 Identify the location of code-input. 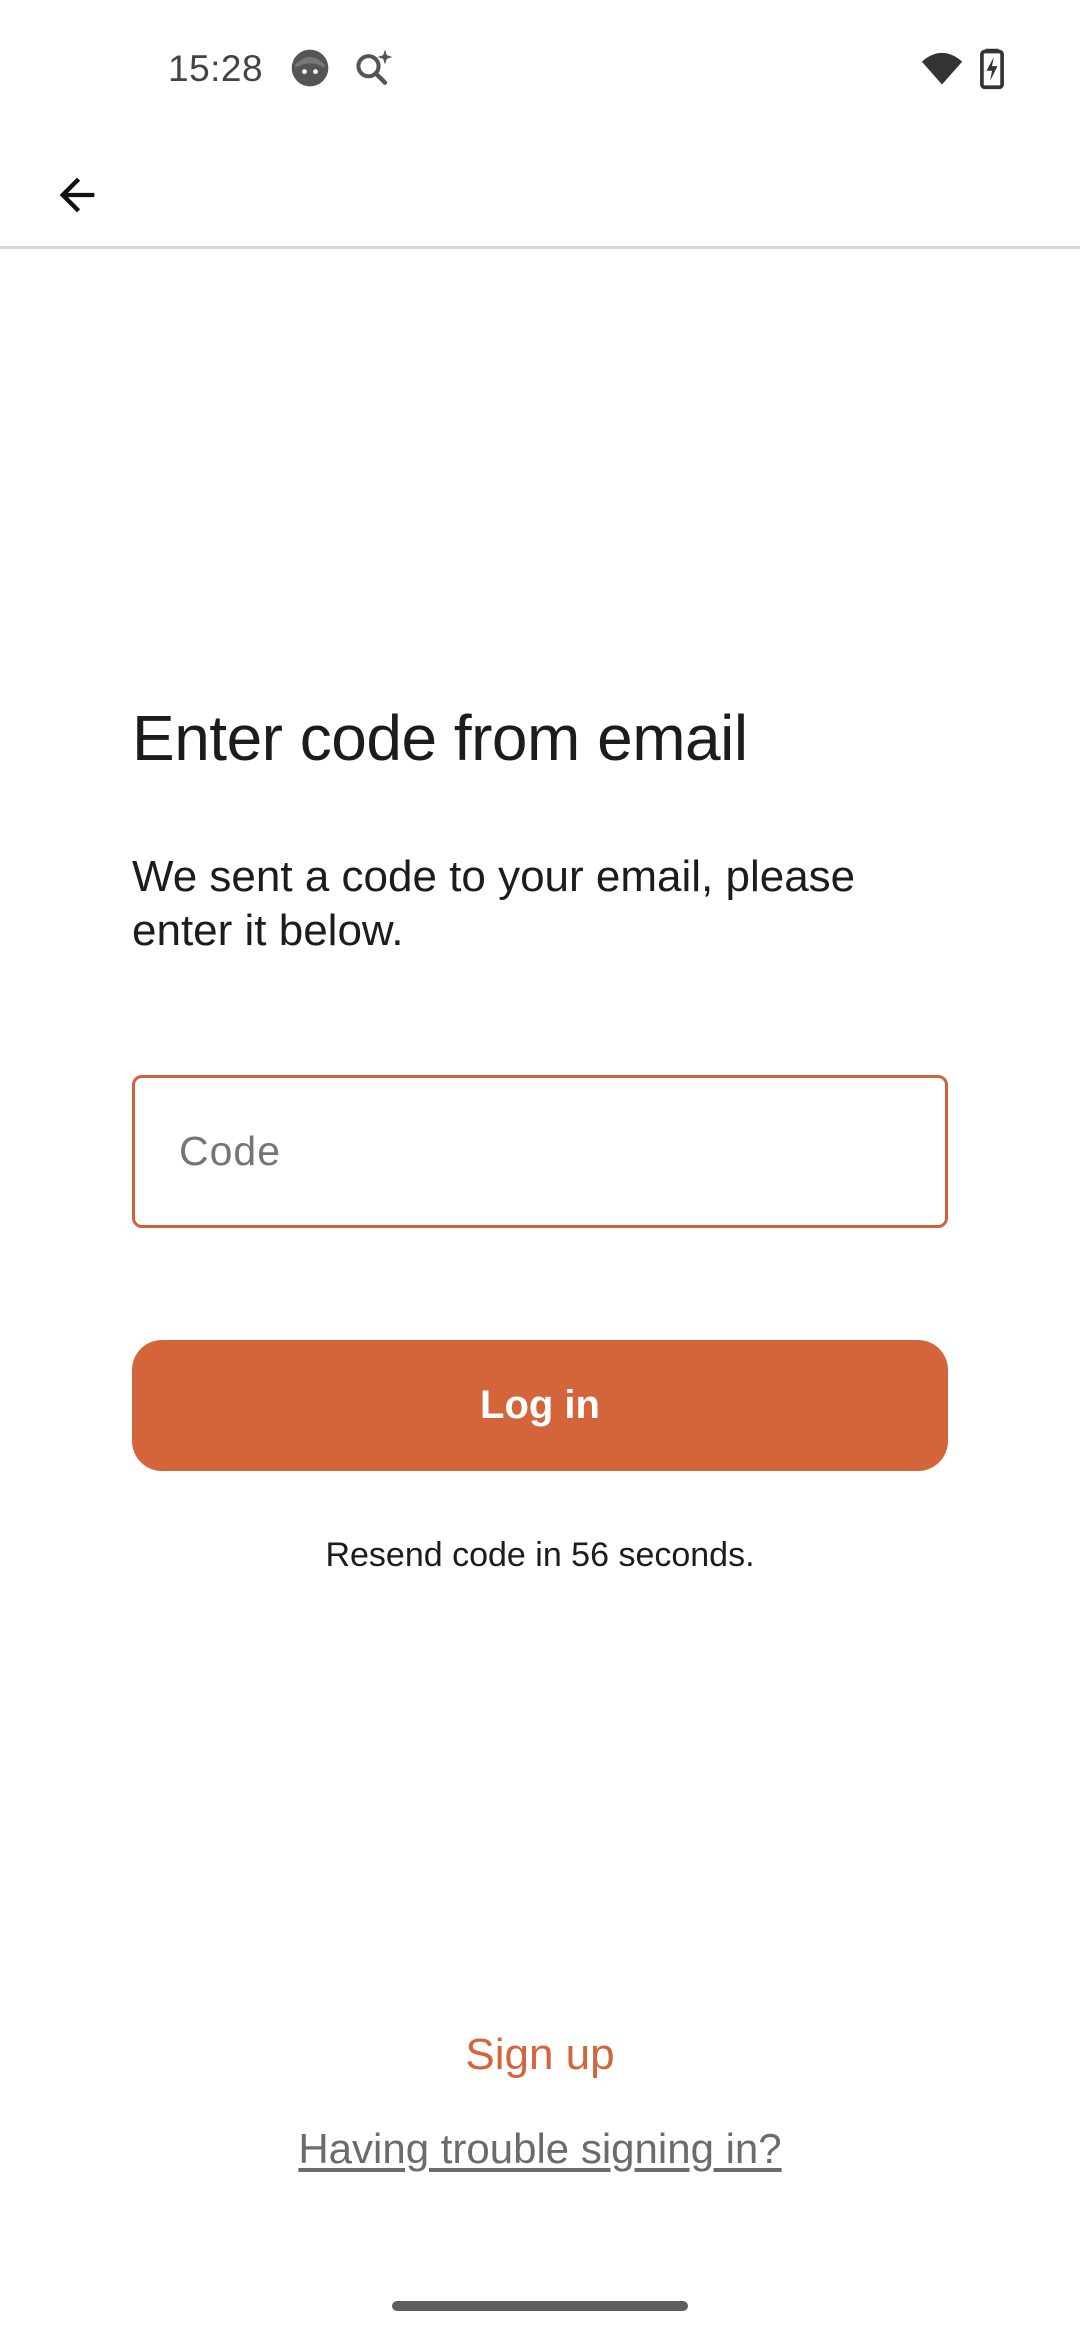
(540, 1151).